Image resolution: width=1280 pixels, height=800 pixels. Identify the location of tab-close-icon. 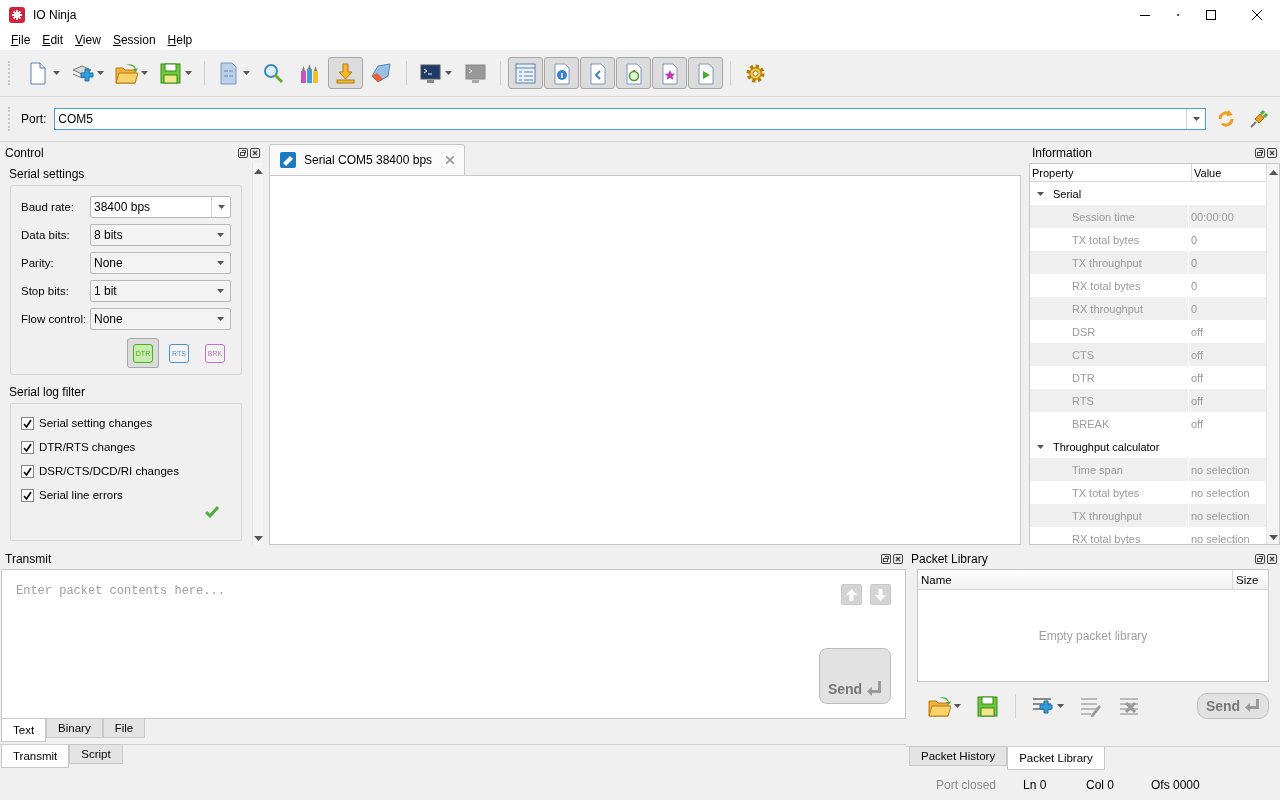
(450, 160).